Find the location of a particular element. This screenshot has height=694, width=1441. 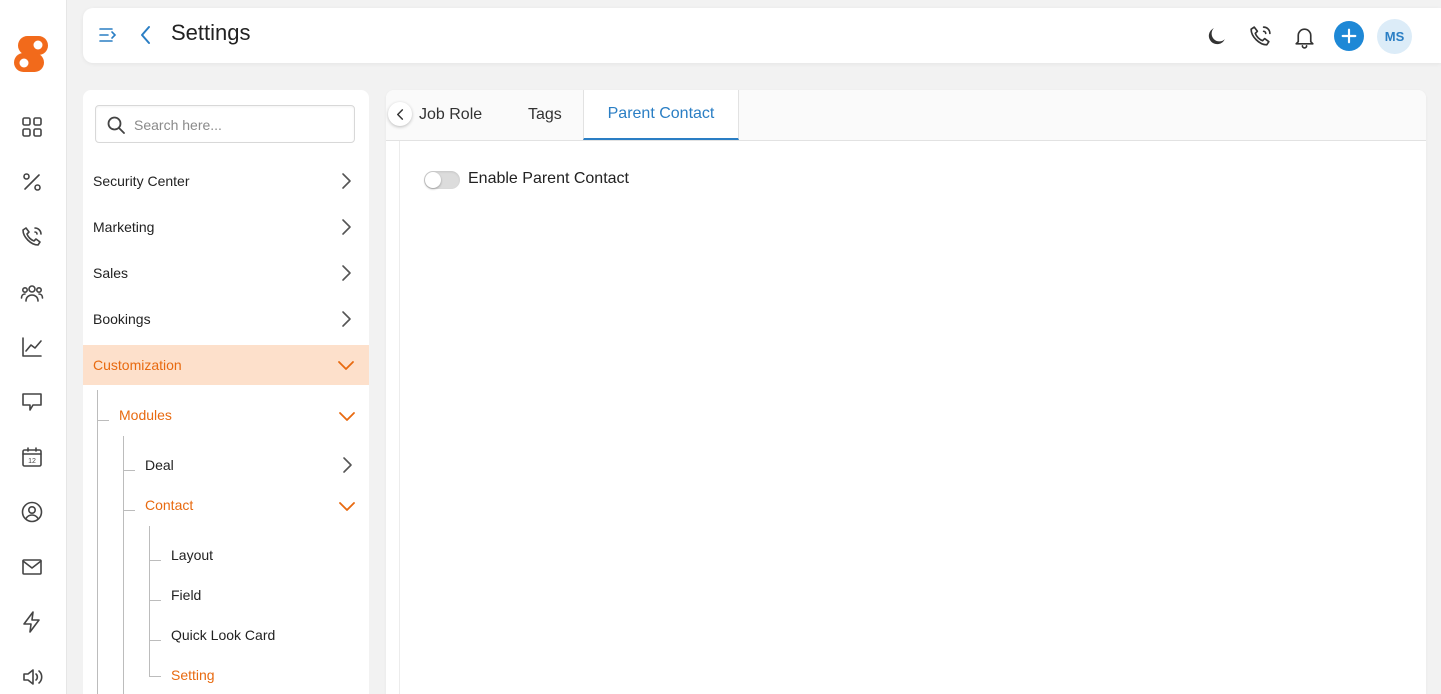

sidebar-item-marketing: Marketing is located at coordinates (226, 227).